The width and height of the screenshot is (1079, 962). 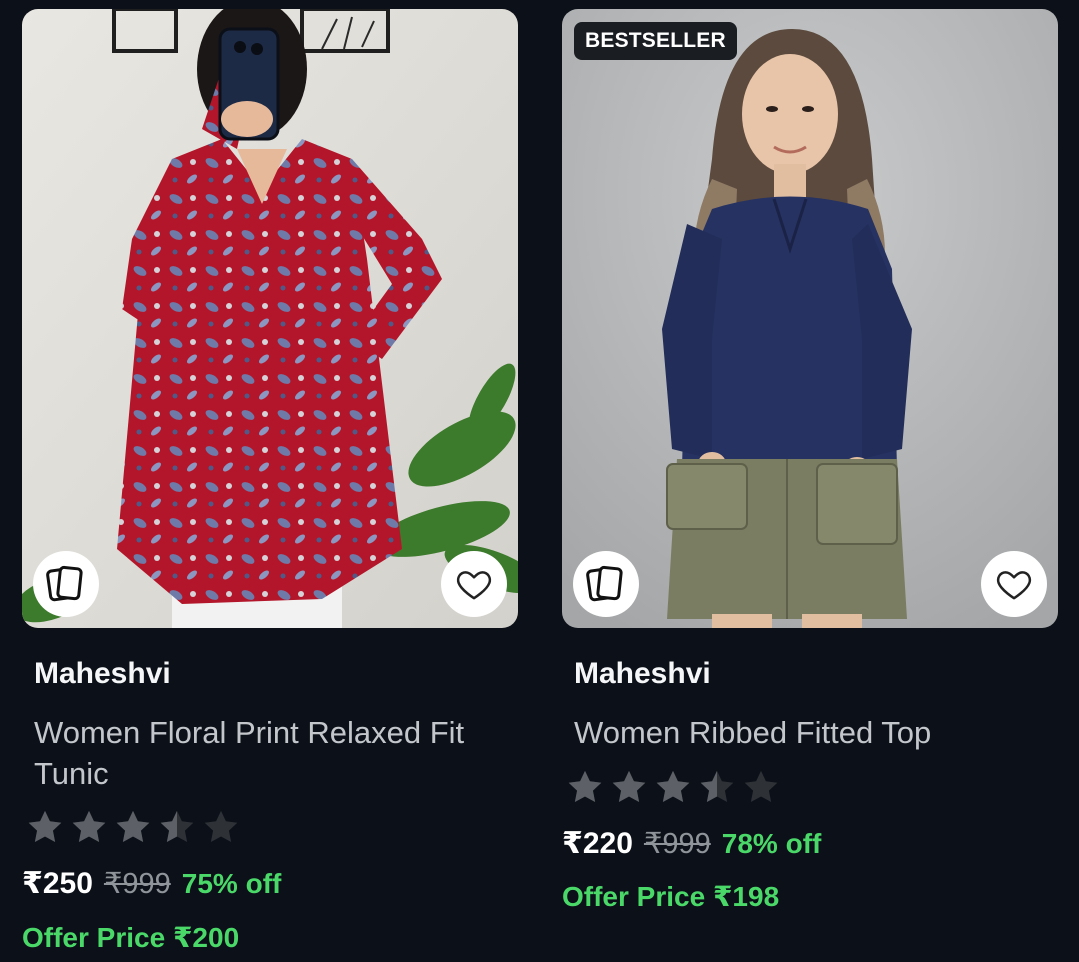 What do you see at coordinates (655, 41) in the screenshot?
I see `bestseller-badge: BESTSELLER` at bounding box center [655, 41].